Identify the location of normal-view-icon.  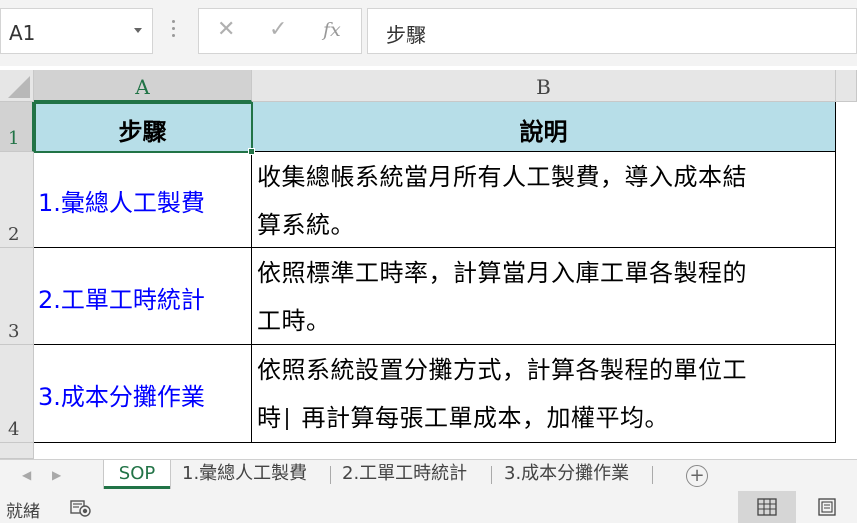
(767, 507).